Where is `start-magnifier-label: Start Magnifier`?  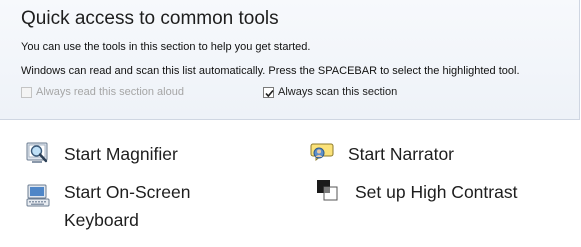
start-magnifier-label: Start Magnifier is located at coordinates (121, 154).